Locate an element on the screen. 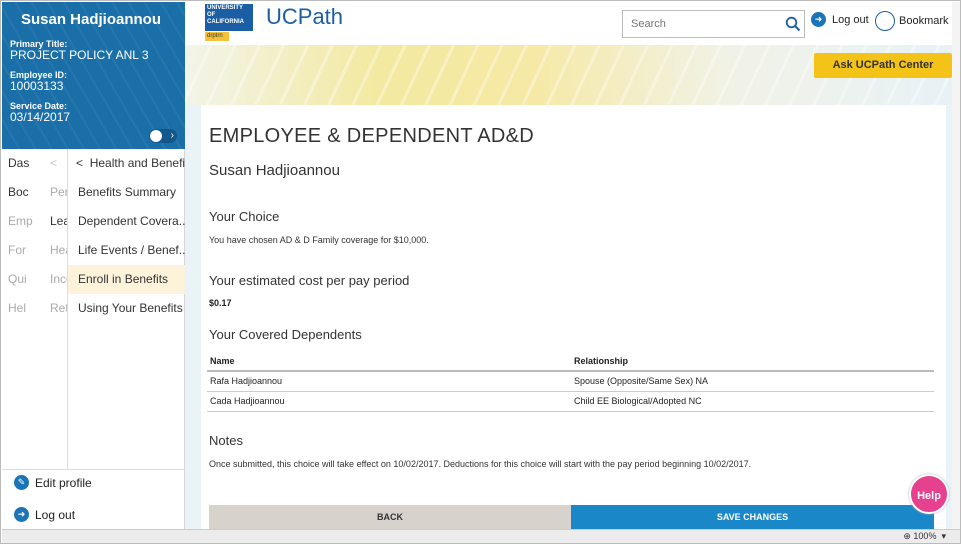 The height and width of the screenshot is (544, 961). covered-dependents-heading: Your Covered Dependents is located at coordinates (285, 334).